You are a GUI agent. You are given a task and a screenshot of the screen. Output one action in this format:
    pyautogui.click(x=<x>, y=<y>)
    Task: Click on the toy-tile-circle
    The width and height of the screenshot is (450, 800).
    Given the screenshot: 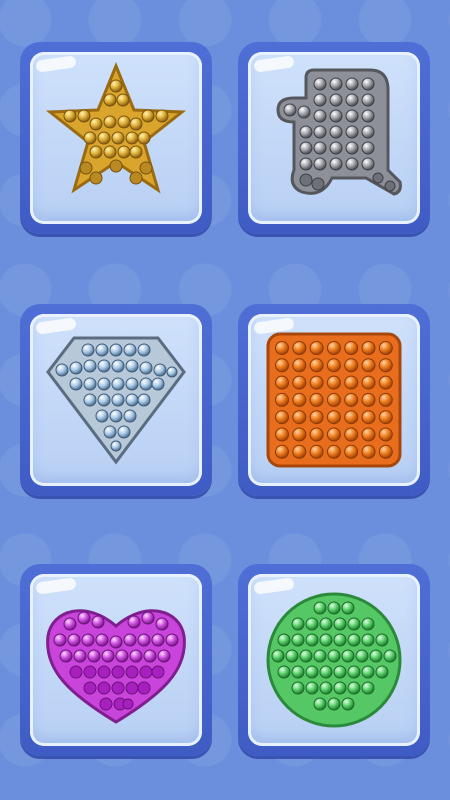 What is the action you would take?
    pyautogui.click(x=334, y=660)
    